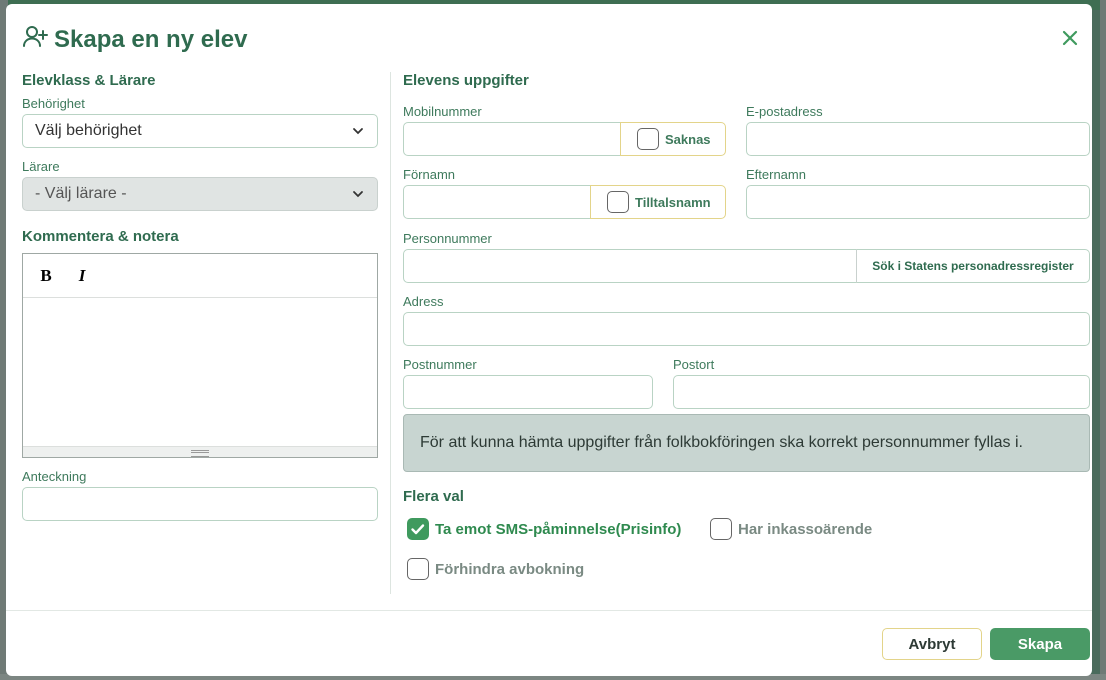  What do you see at coordinates (200, 131) in the screenshot?
I see `behorighet-select: Välj behörighet` at bounding box center [200, 131].